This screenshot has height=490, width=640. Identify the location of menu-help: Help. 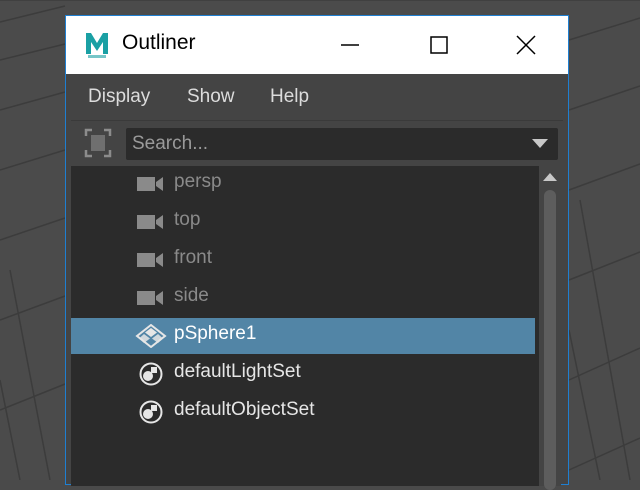
(289, 97).